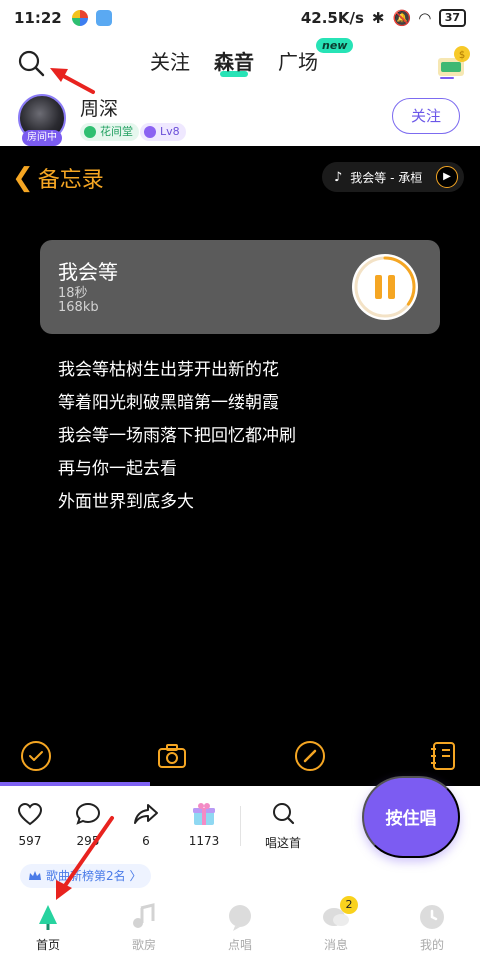 The height and width of the screenshot is (960, 480). Describe the element at coordinates (48, 917) in the screenshot. I see `tree-icon` at that location.